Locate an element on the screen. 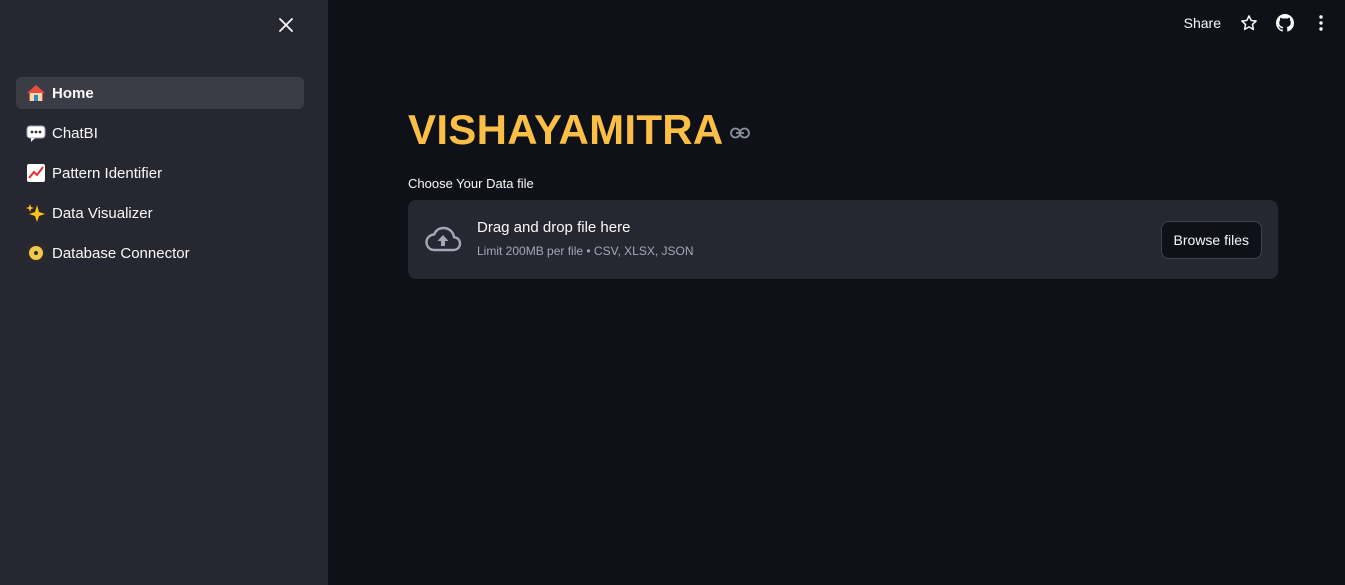  dropzone-limit-text: Limit 200MB per file • CSV, XLSX, JSON is located at coordinates (585, 251).